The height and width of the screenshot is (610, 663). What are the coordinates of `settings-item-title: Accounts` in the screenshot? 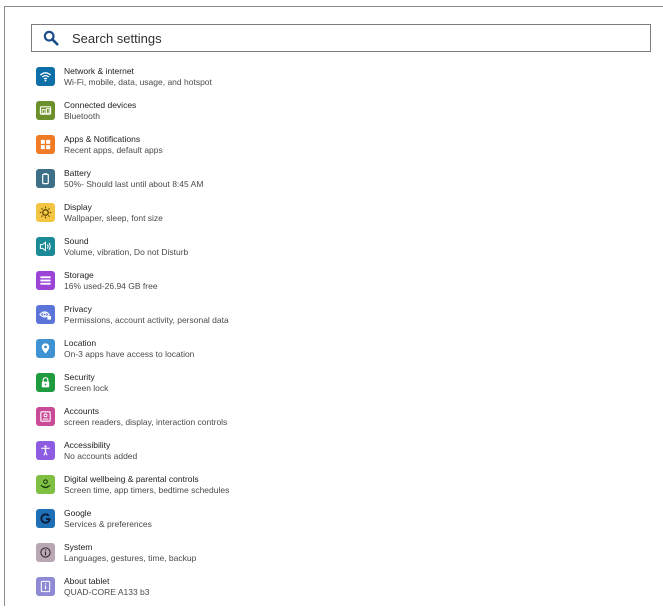 It's located at (81, 411).